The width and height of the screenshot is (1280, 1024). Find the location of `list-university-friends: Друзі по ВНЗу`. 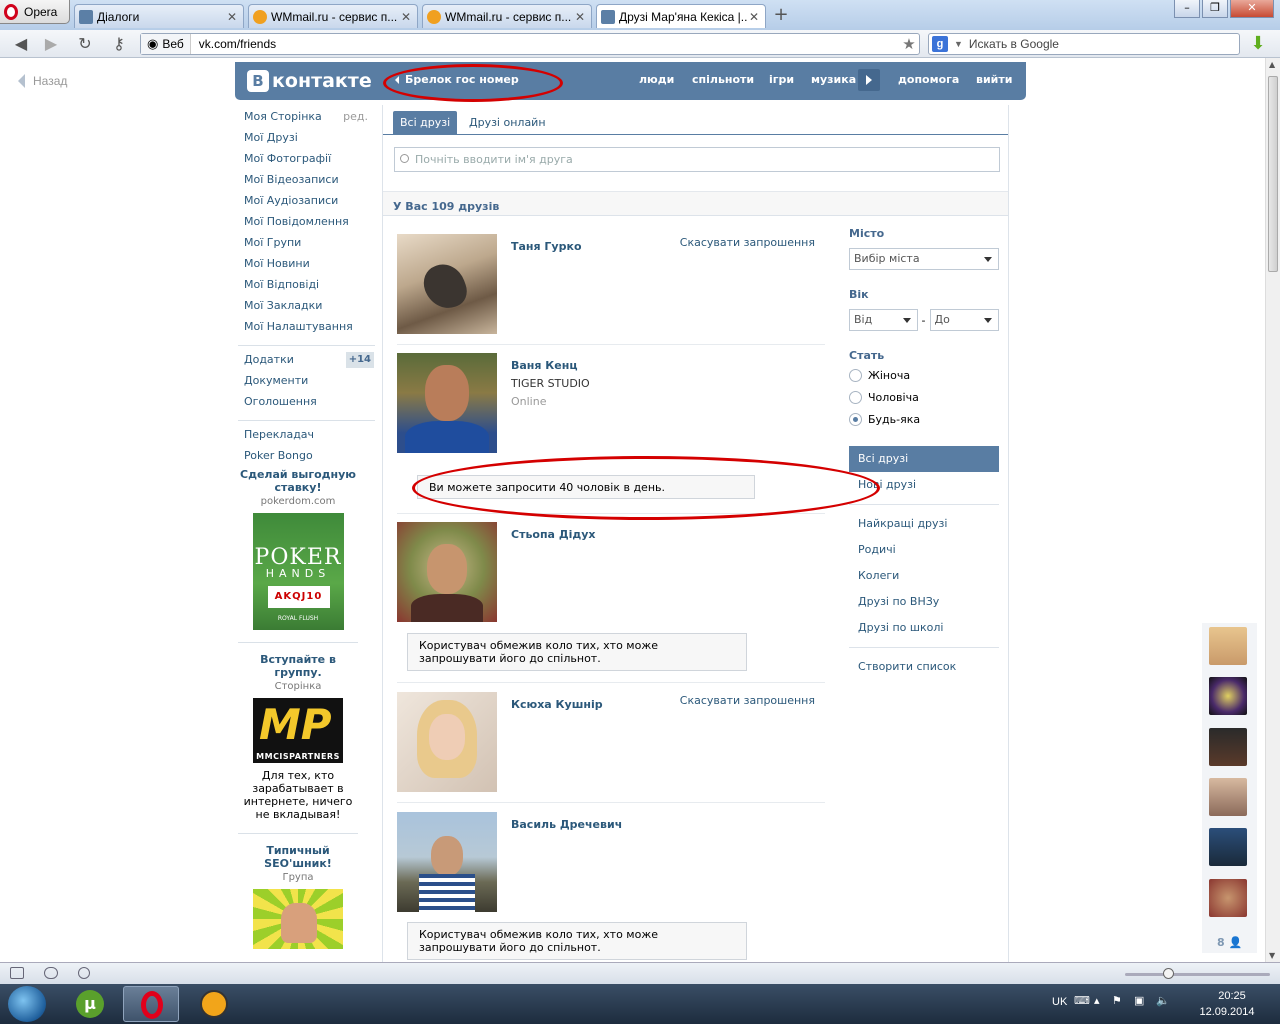

list-university-friends: Друзі по ВНЗу is located at coordinates (924, 602).